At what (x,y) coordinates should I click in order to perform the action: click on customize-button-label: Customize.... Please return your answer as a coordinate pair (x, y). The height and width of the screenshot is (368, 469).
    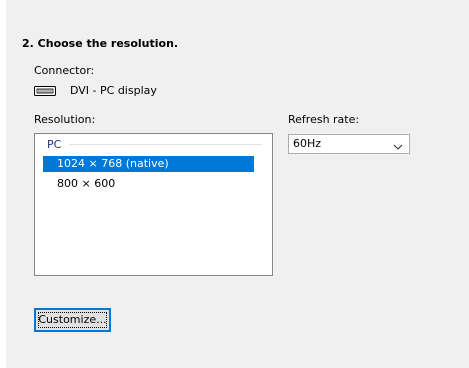
    Looking at the image, I should click on (72, 319).